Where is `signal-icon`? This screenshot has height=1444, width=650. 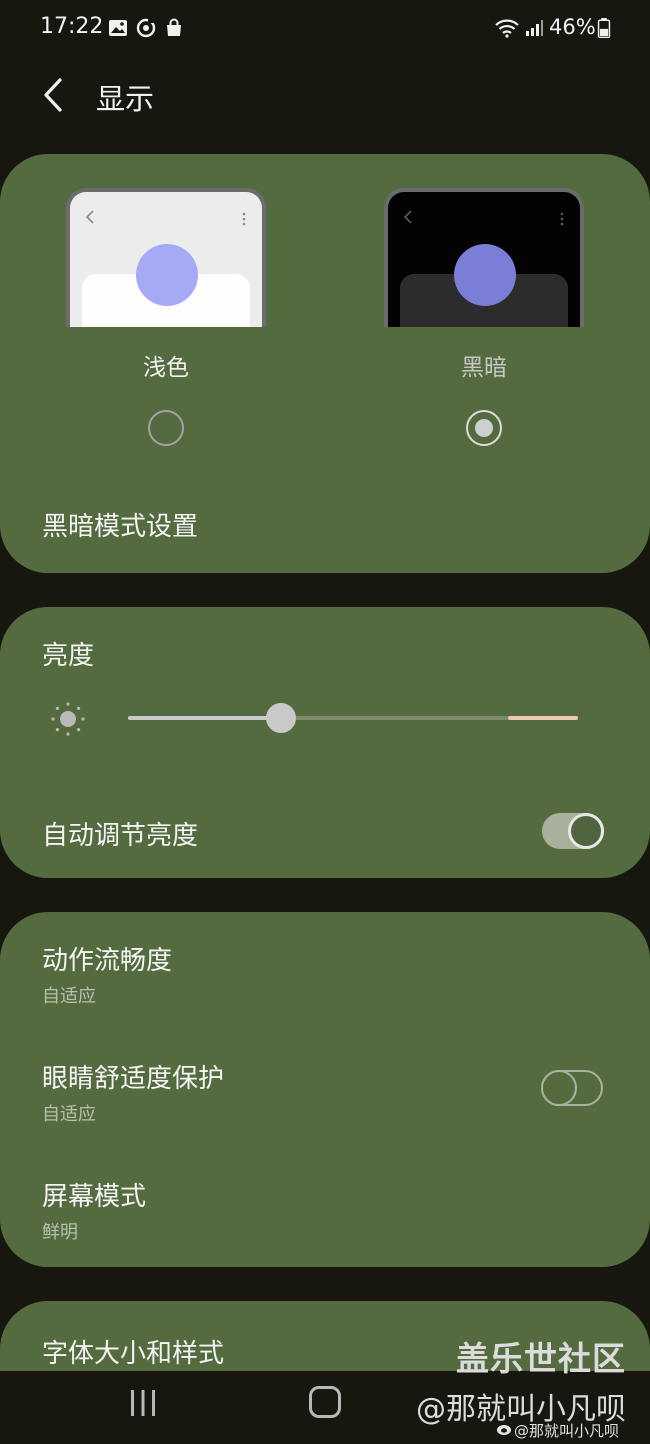
signal-icon is located at coordinates (534, 28).